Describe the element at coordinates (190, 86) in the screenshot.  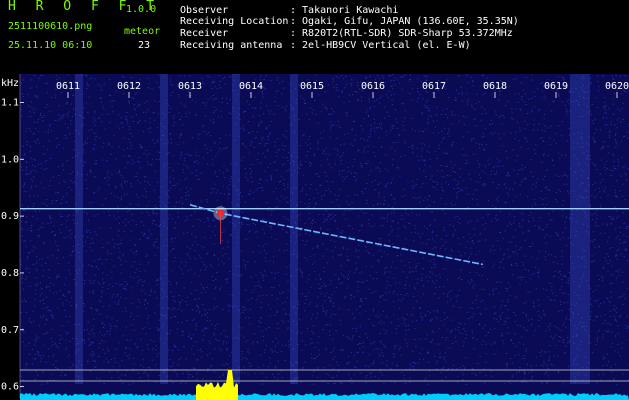
I see `x-tick-label: 0613` at that location.